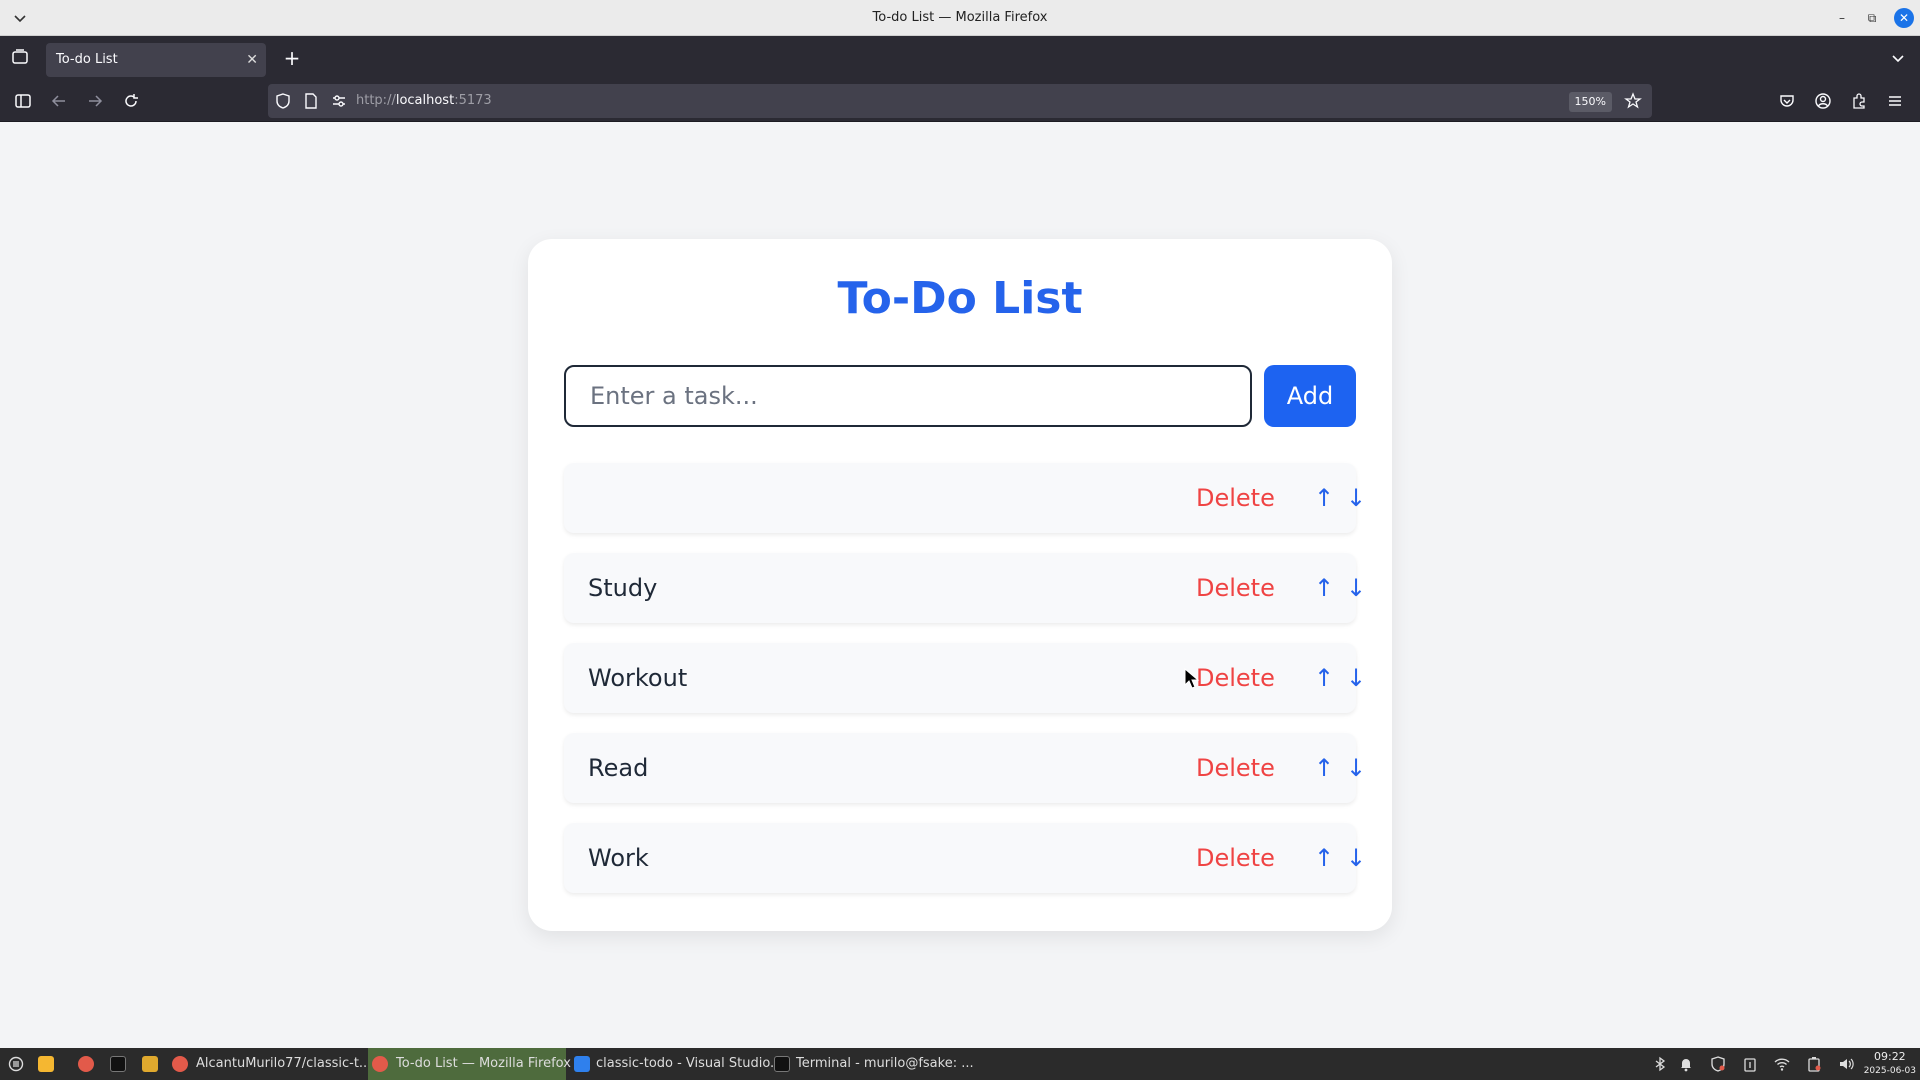 This screenshot has width=1920, height=1080. I want to click on task-item: Delete ↑ ↓, so click(965, 498).